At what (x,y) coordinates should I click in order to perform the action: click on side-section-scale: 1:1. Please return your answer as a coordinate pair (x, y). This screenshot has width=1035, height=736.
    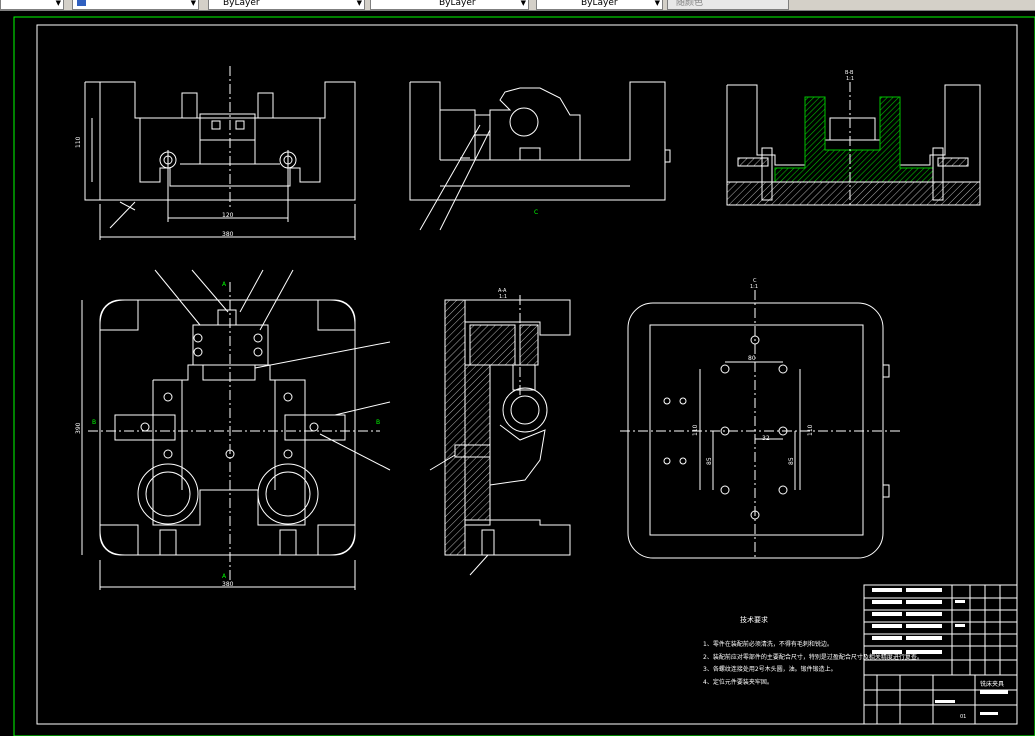
    Looking at the image, I should click on (503, 297).